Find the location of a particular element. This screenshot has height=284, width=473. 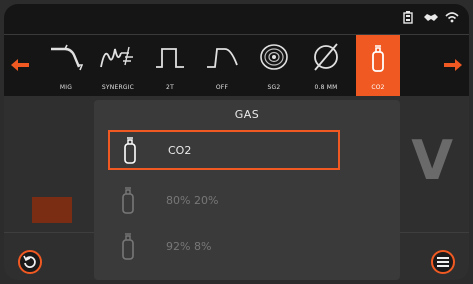

gas-option-80-20: 80% 20% is located at coordinates (224, 200).